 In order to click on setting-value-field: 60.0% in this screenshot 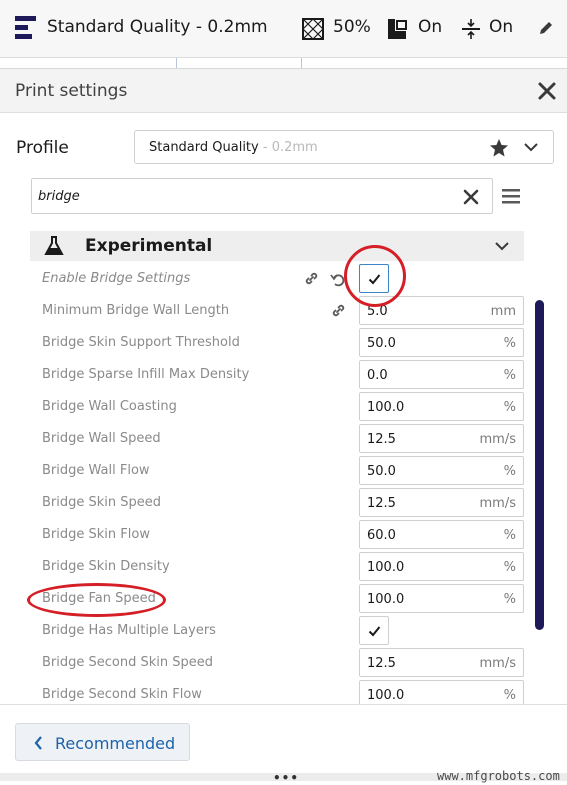, I will do `click(441, 534)`.